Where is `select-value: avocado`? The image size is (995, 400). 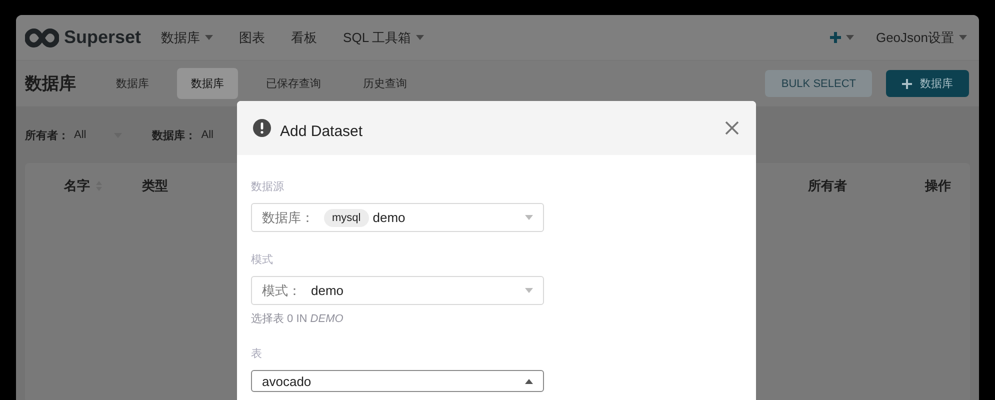 select-value: avocado is located at coordinates (287, 381).